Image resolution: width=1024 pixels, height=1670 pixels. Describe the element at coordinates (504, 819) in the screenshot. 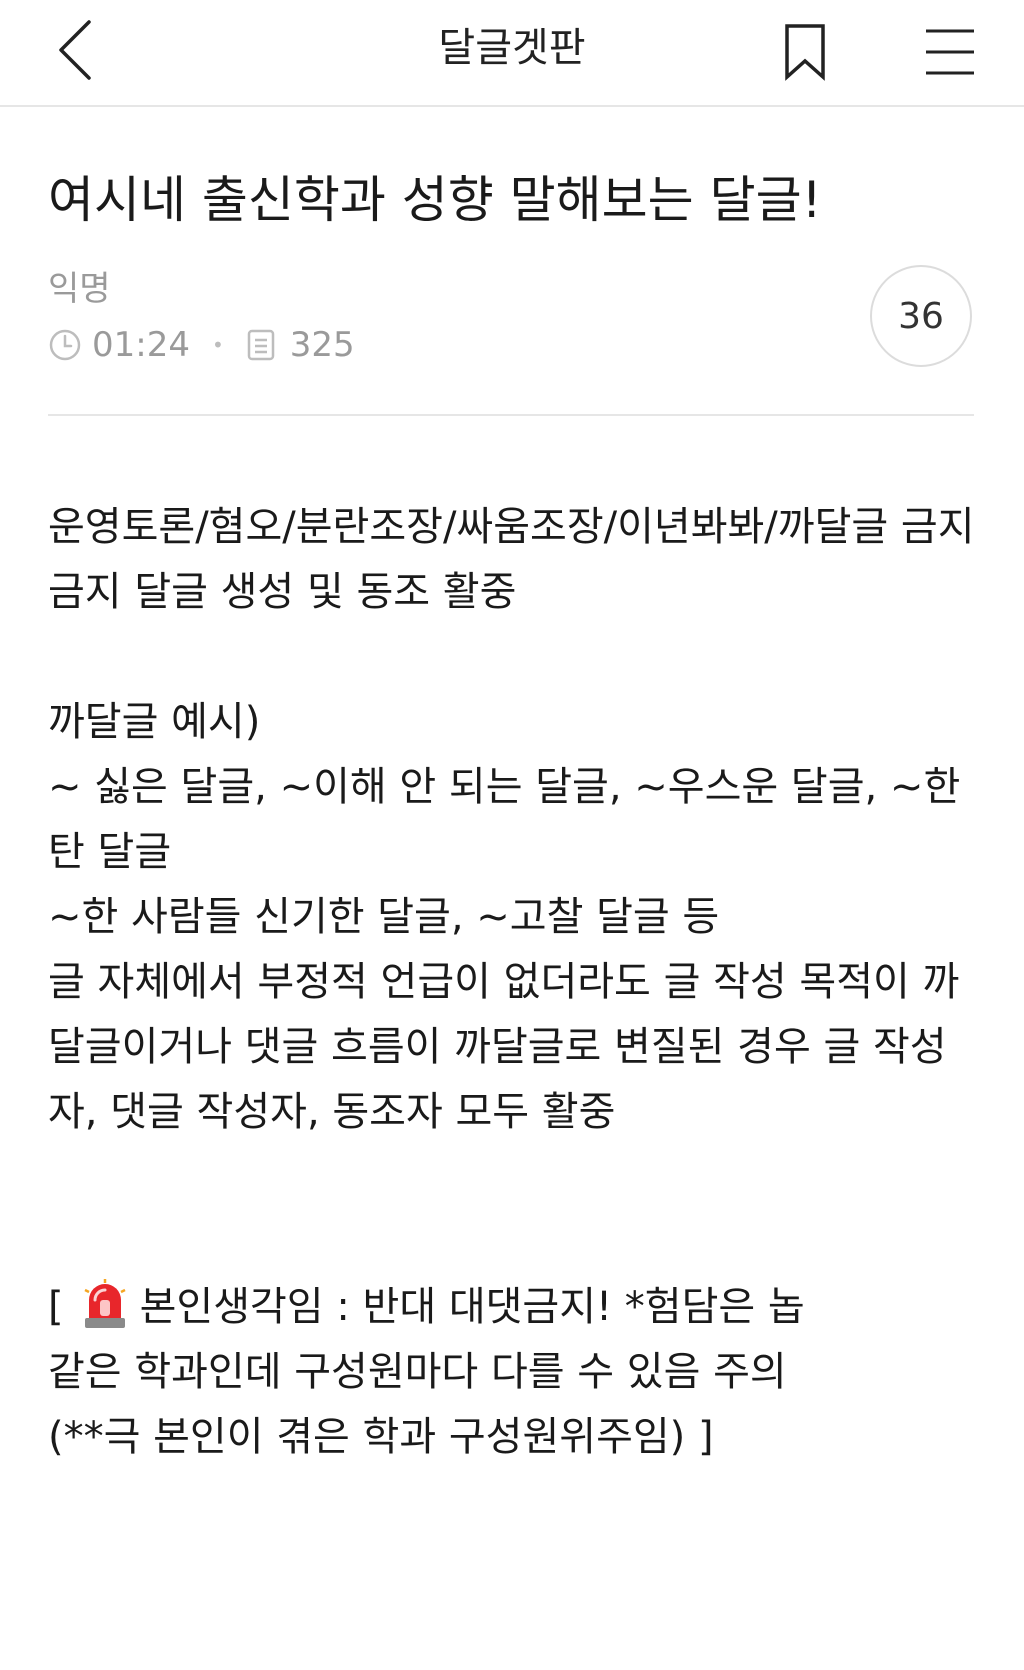

I see `body-line: ~ 싫은 달글, ~이해 안 되는 달글, ~우스운 달글, ~한탄 달글` at that location.